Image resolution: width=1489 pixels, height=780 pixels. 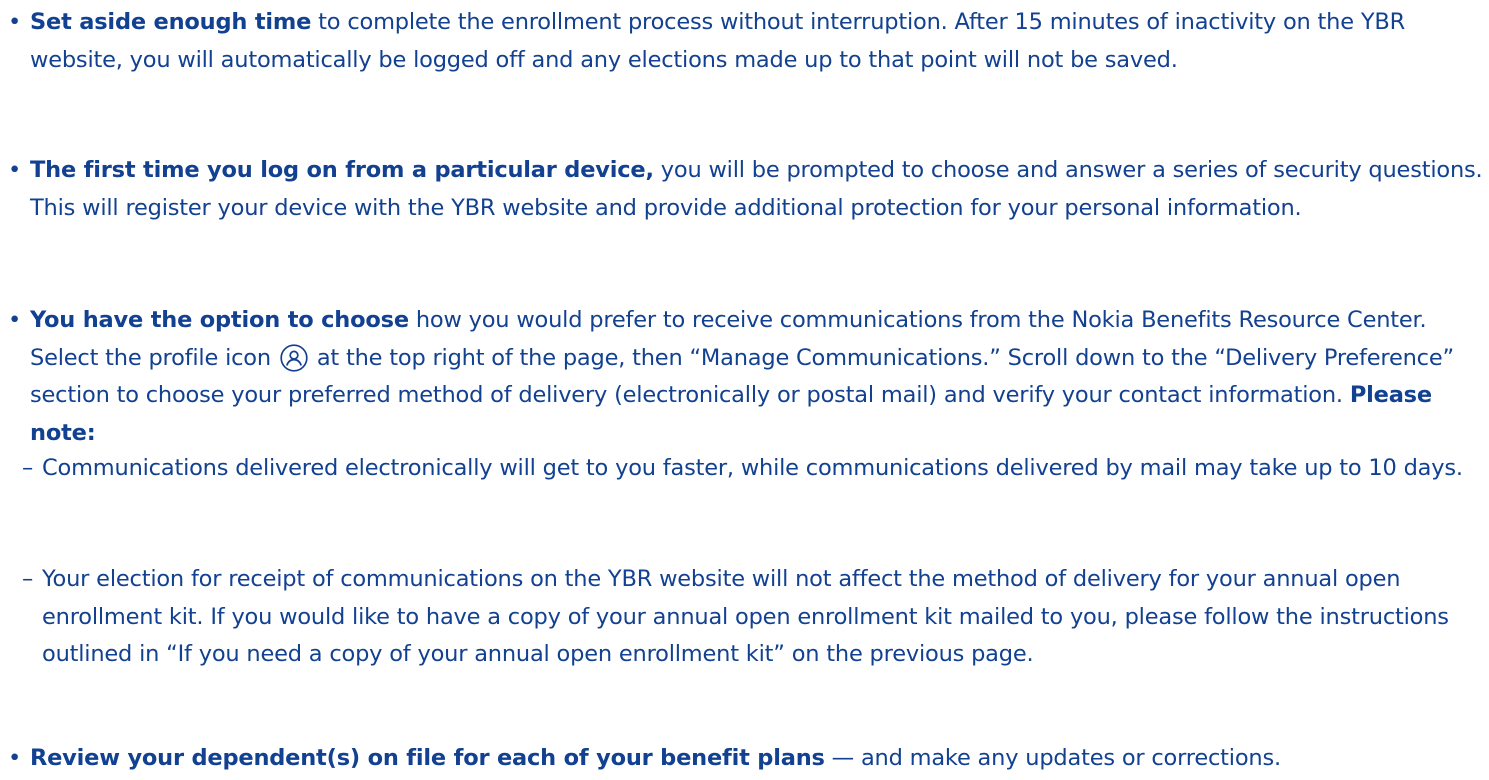 What do you see at coordinates (171, 22) in the screenshot?
I see `bullet-lead: Set aside enough time` at bounding box center [171, 22].